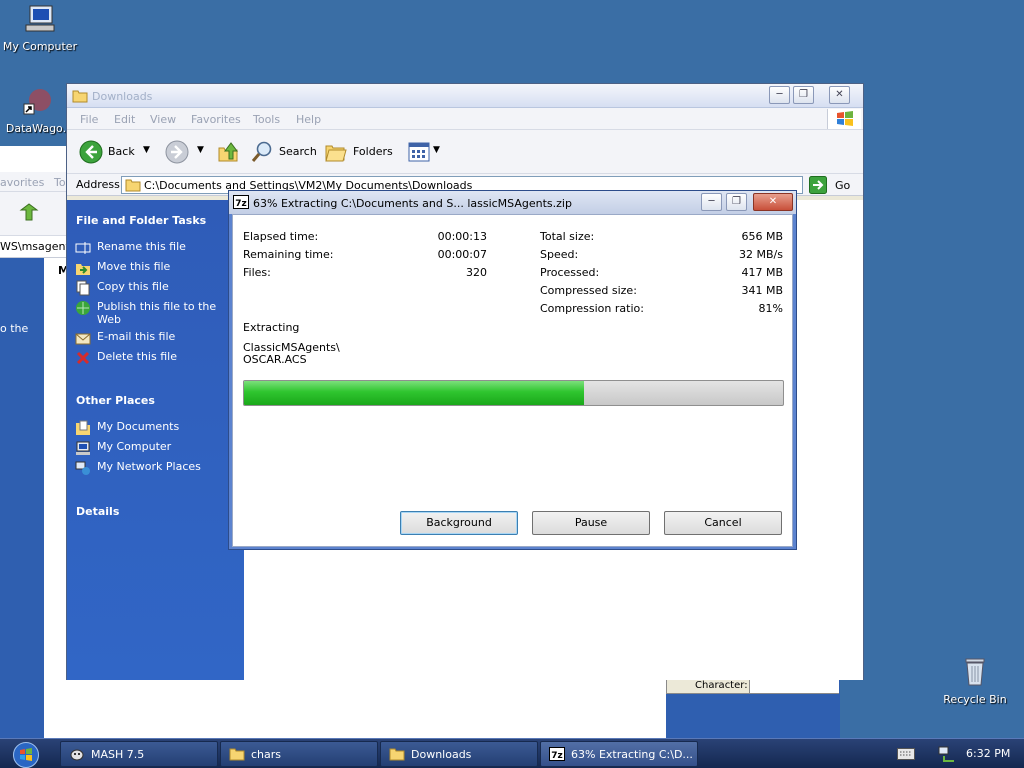 The height and width of the screenshot is (768, 1024). What do you see at coordinates (723, 523) in the screenshot?
I see `cancel-button: Cancel` at bounding box center [723, 523].